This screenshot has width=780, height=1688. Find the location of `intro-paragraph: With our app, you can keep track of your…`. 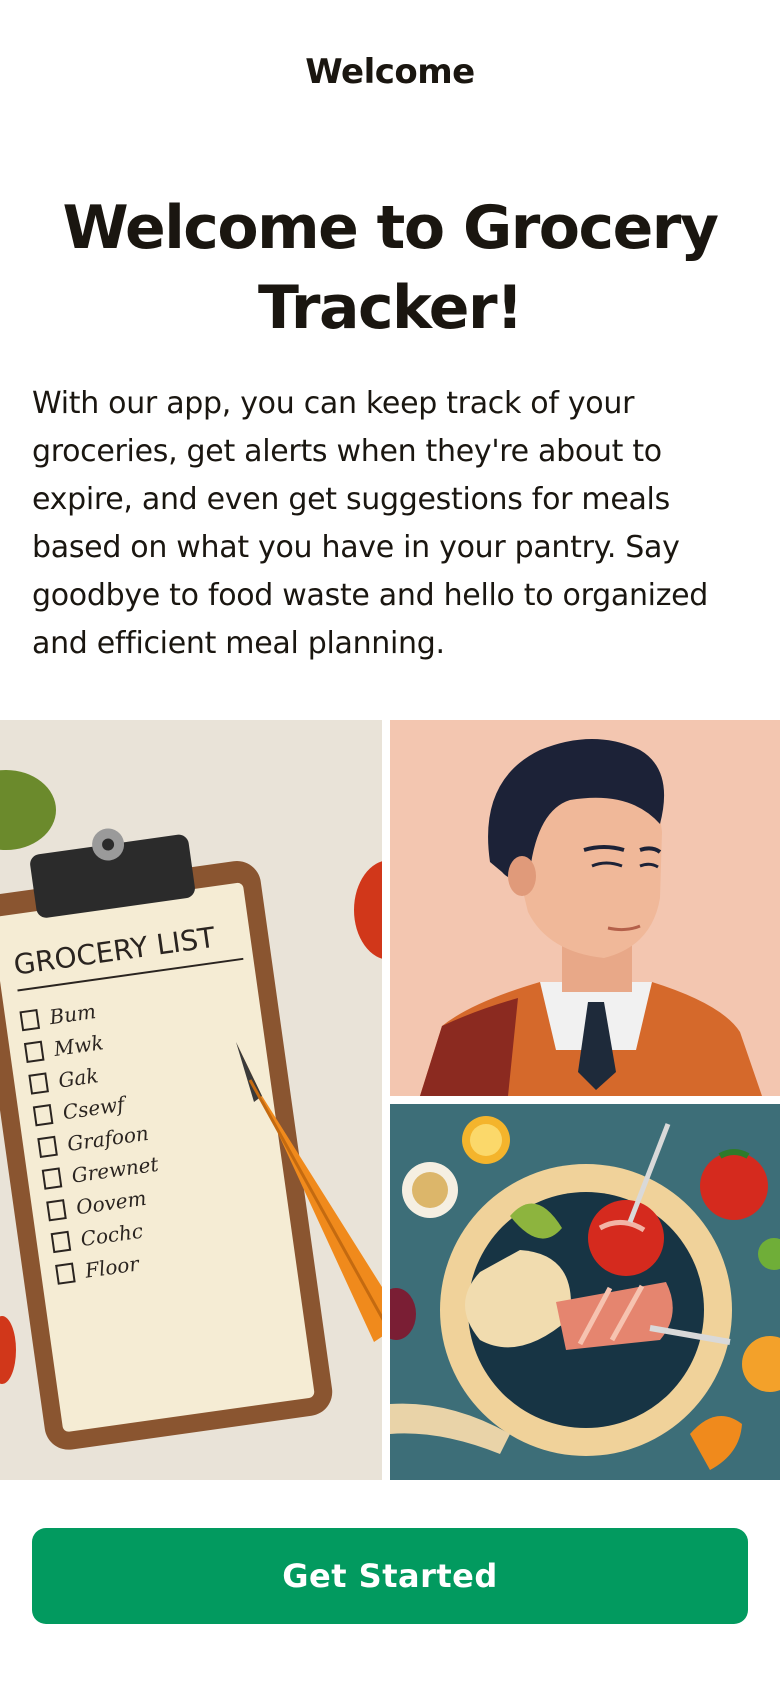

intro-paragraph: With our app, you can keep track of your… is located at coordinates (370, 523).